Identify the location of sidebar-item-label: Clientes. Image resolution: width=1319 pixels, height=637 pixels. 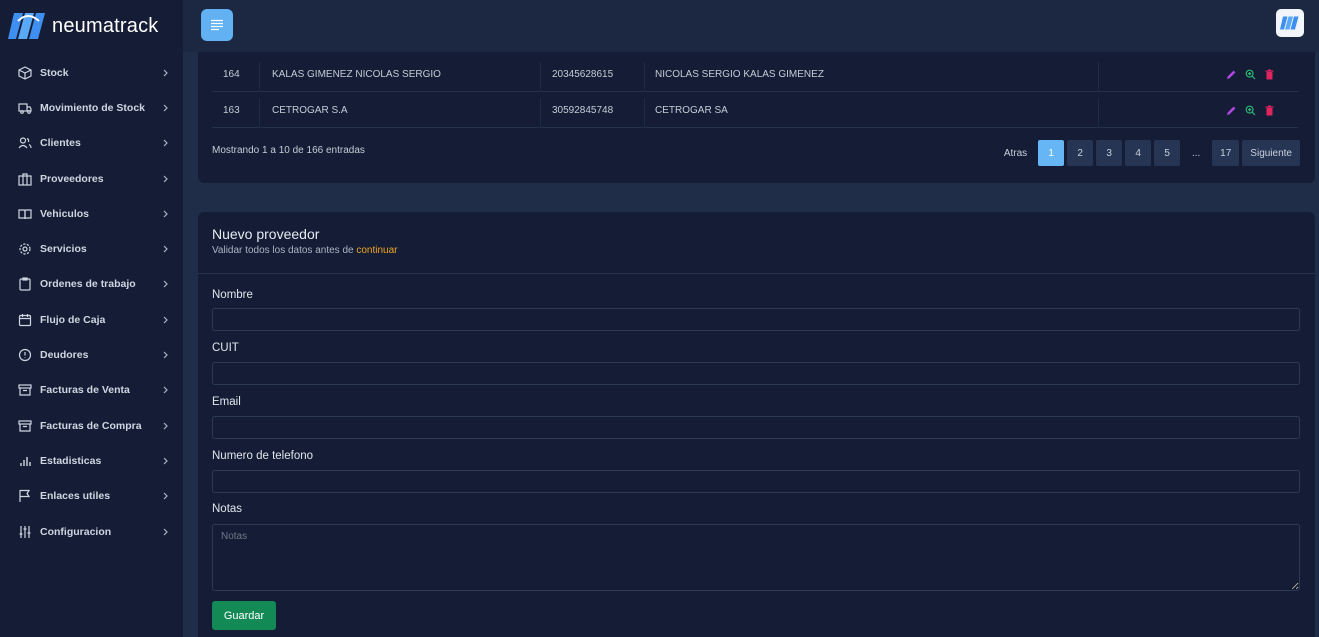
(60, 143).